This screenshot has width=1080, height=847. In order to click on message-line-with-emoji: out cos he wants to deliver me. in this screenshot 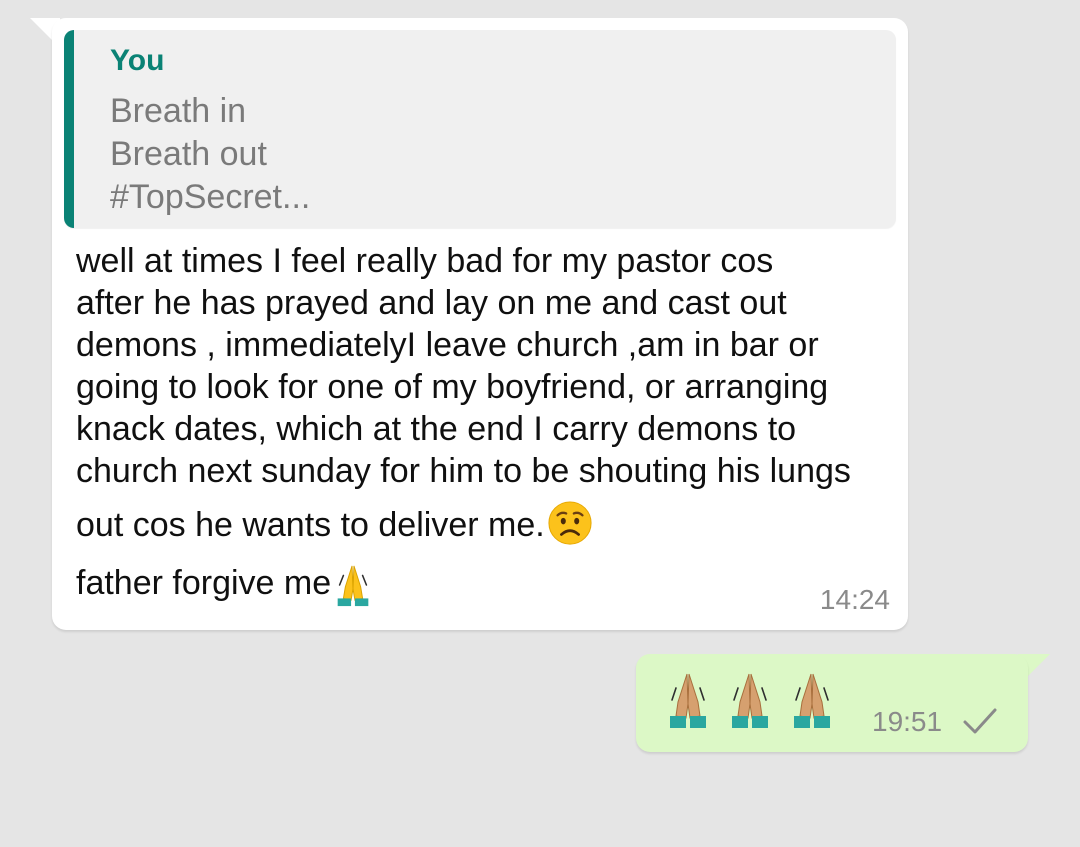, I will do `click(481, 523)`.